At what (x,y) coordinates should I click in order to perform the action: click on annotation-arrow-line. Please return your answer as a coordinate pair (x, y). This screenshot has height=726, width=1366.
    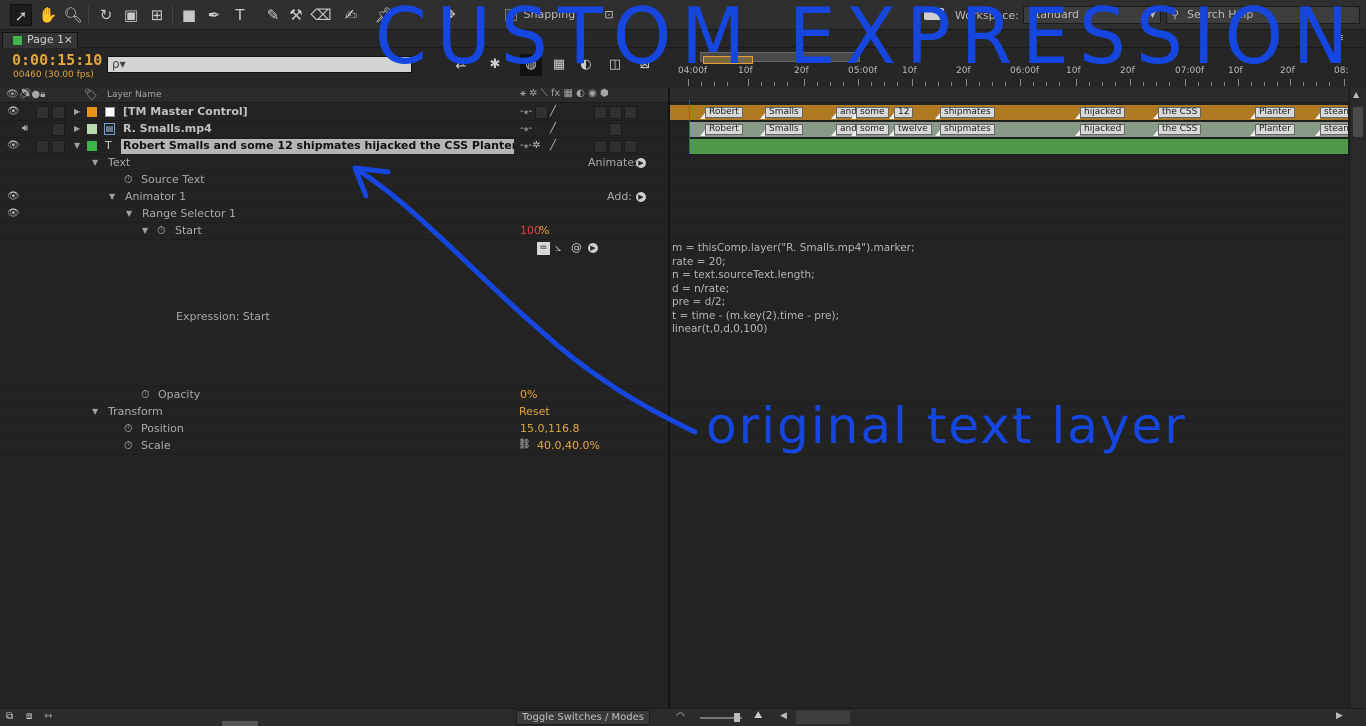
    Looking at the image, I should click on (525, 300).